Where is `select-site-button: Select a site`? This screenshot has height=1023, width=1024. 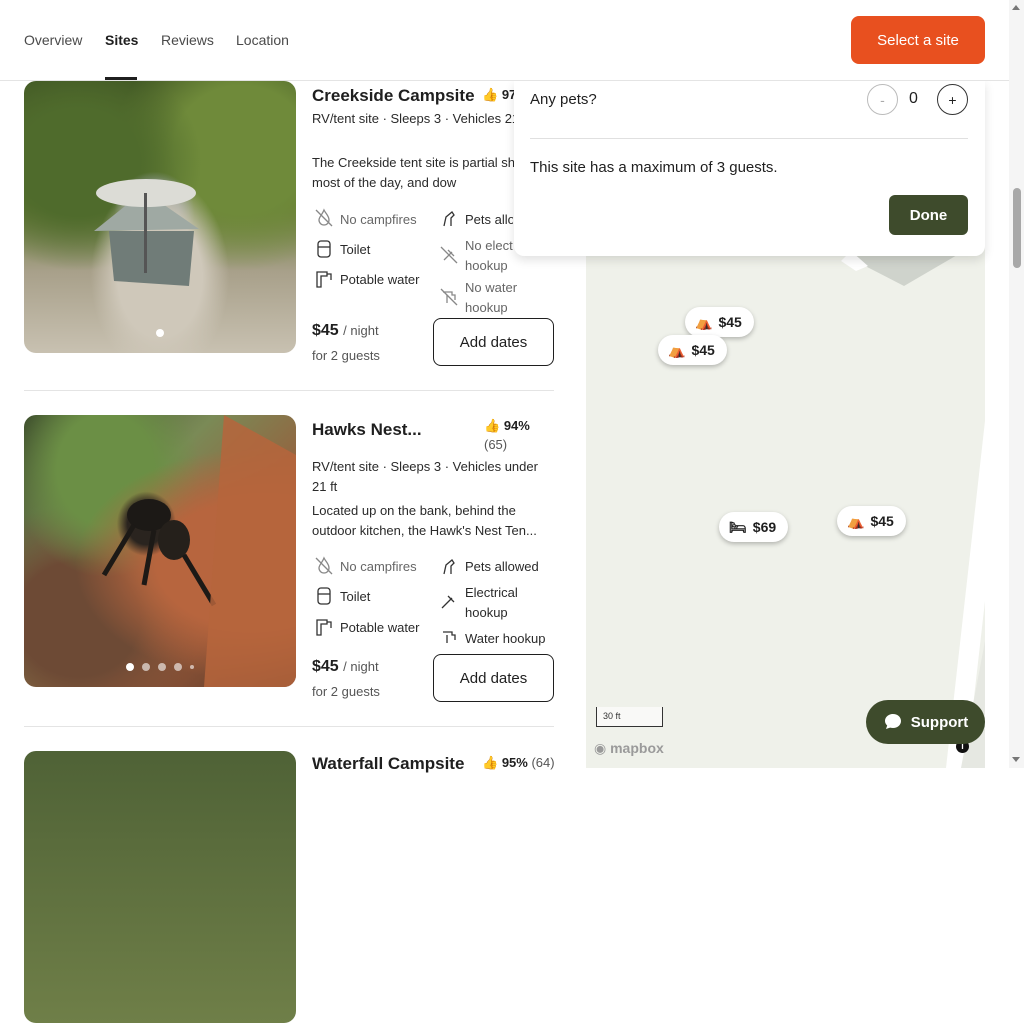
select-site-button: Select a site is located at coordinates (918, 40).